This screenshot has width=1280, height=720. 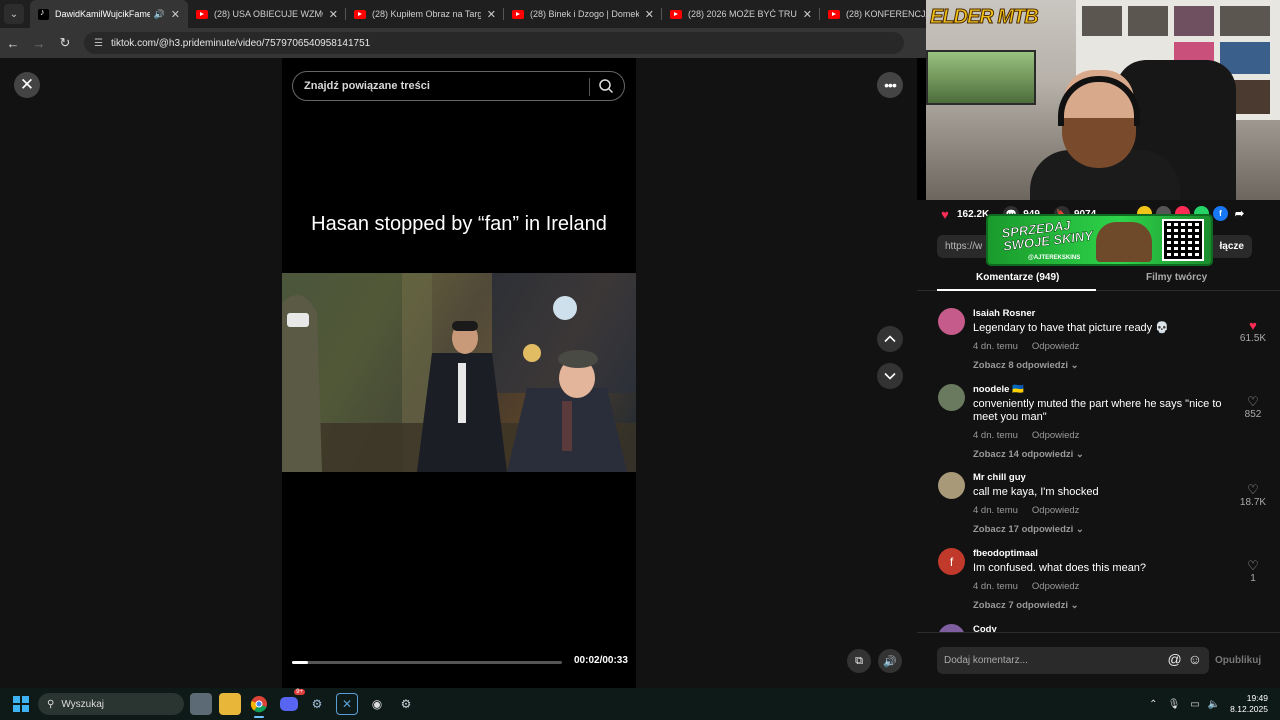 What do you see at coordinates (1108, 365) in the screenshot?
I see `view-replies-link: Zobacz 8 odpowiedzi ⌄` at bounding box center [1108, 365].